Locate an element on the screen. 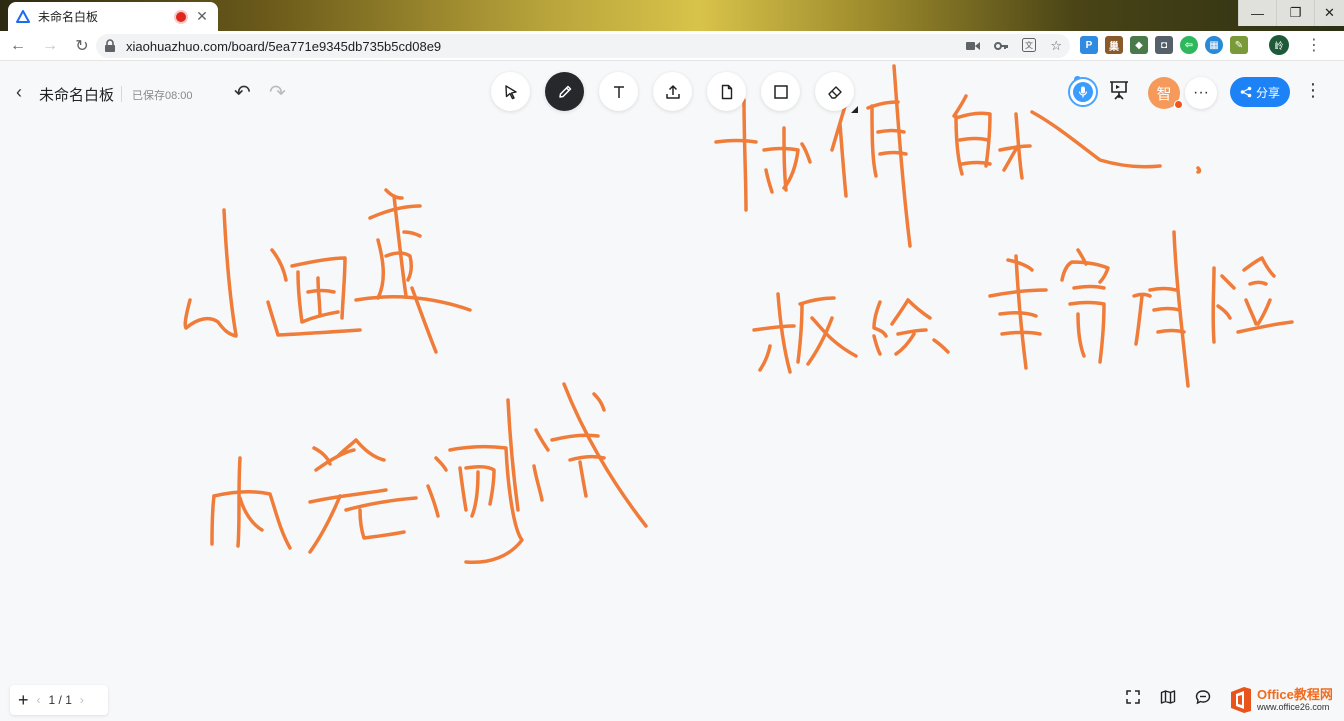 The image size is (1344, 721). browser-tab: 未命名白板 ✕ is located at coordinates (113, 16).